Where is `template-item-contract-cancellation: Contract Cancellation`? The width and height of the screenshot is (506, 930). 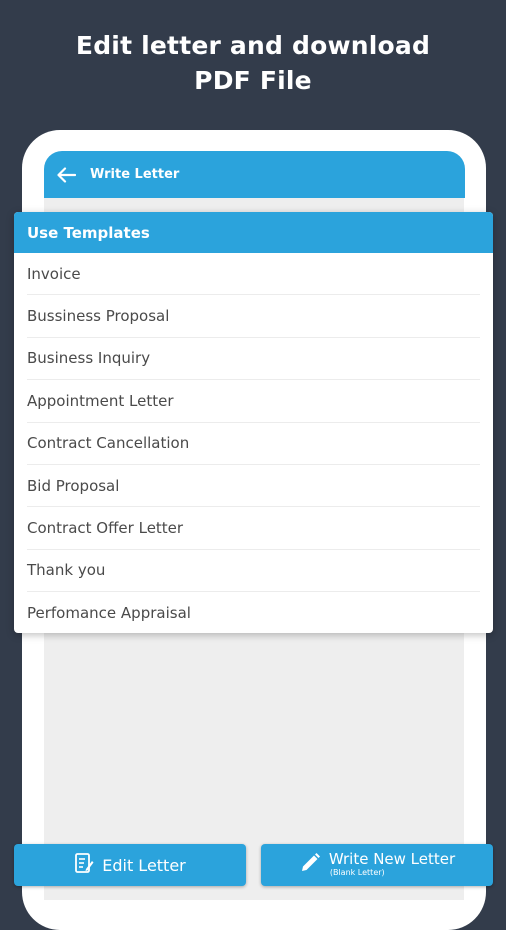 template-item-contract-cancellation: Contract Cancellation is located at coordinates (253, 444).